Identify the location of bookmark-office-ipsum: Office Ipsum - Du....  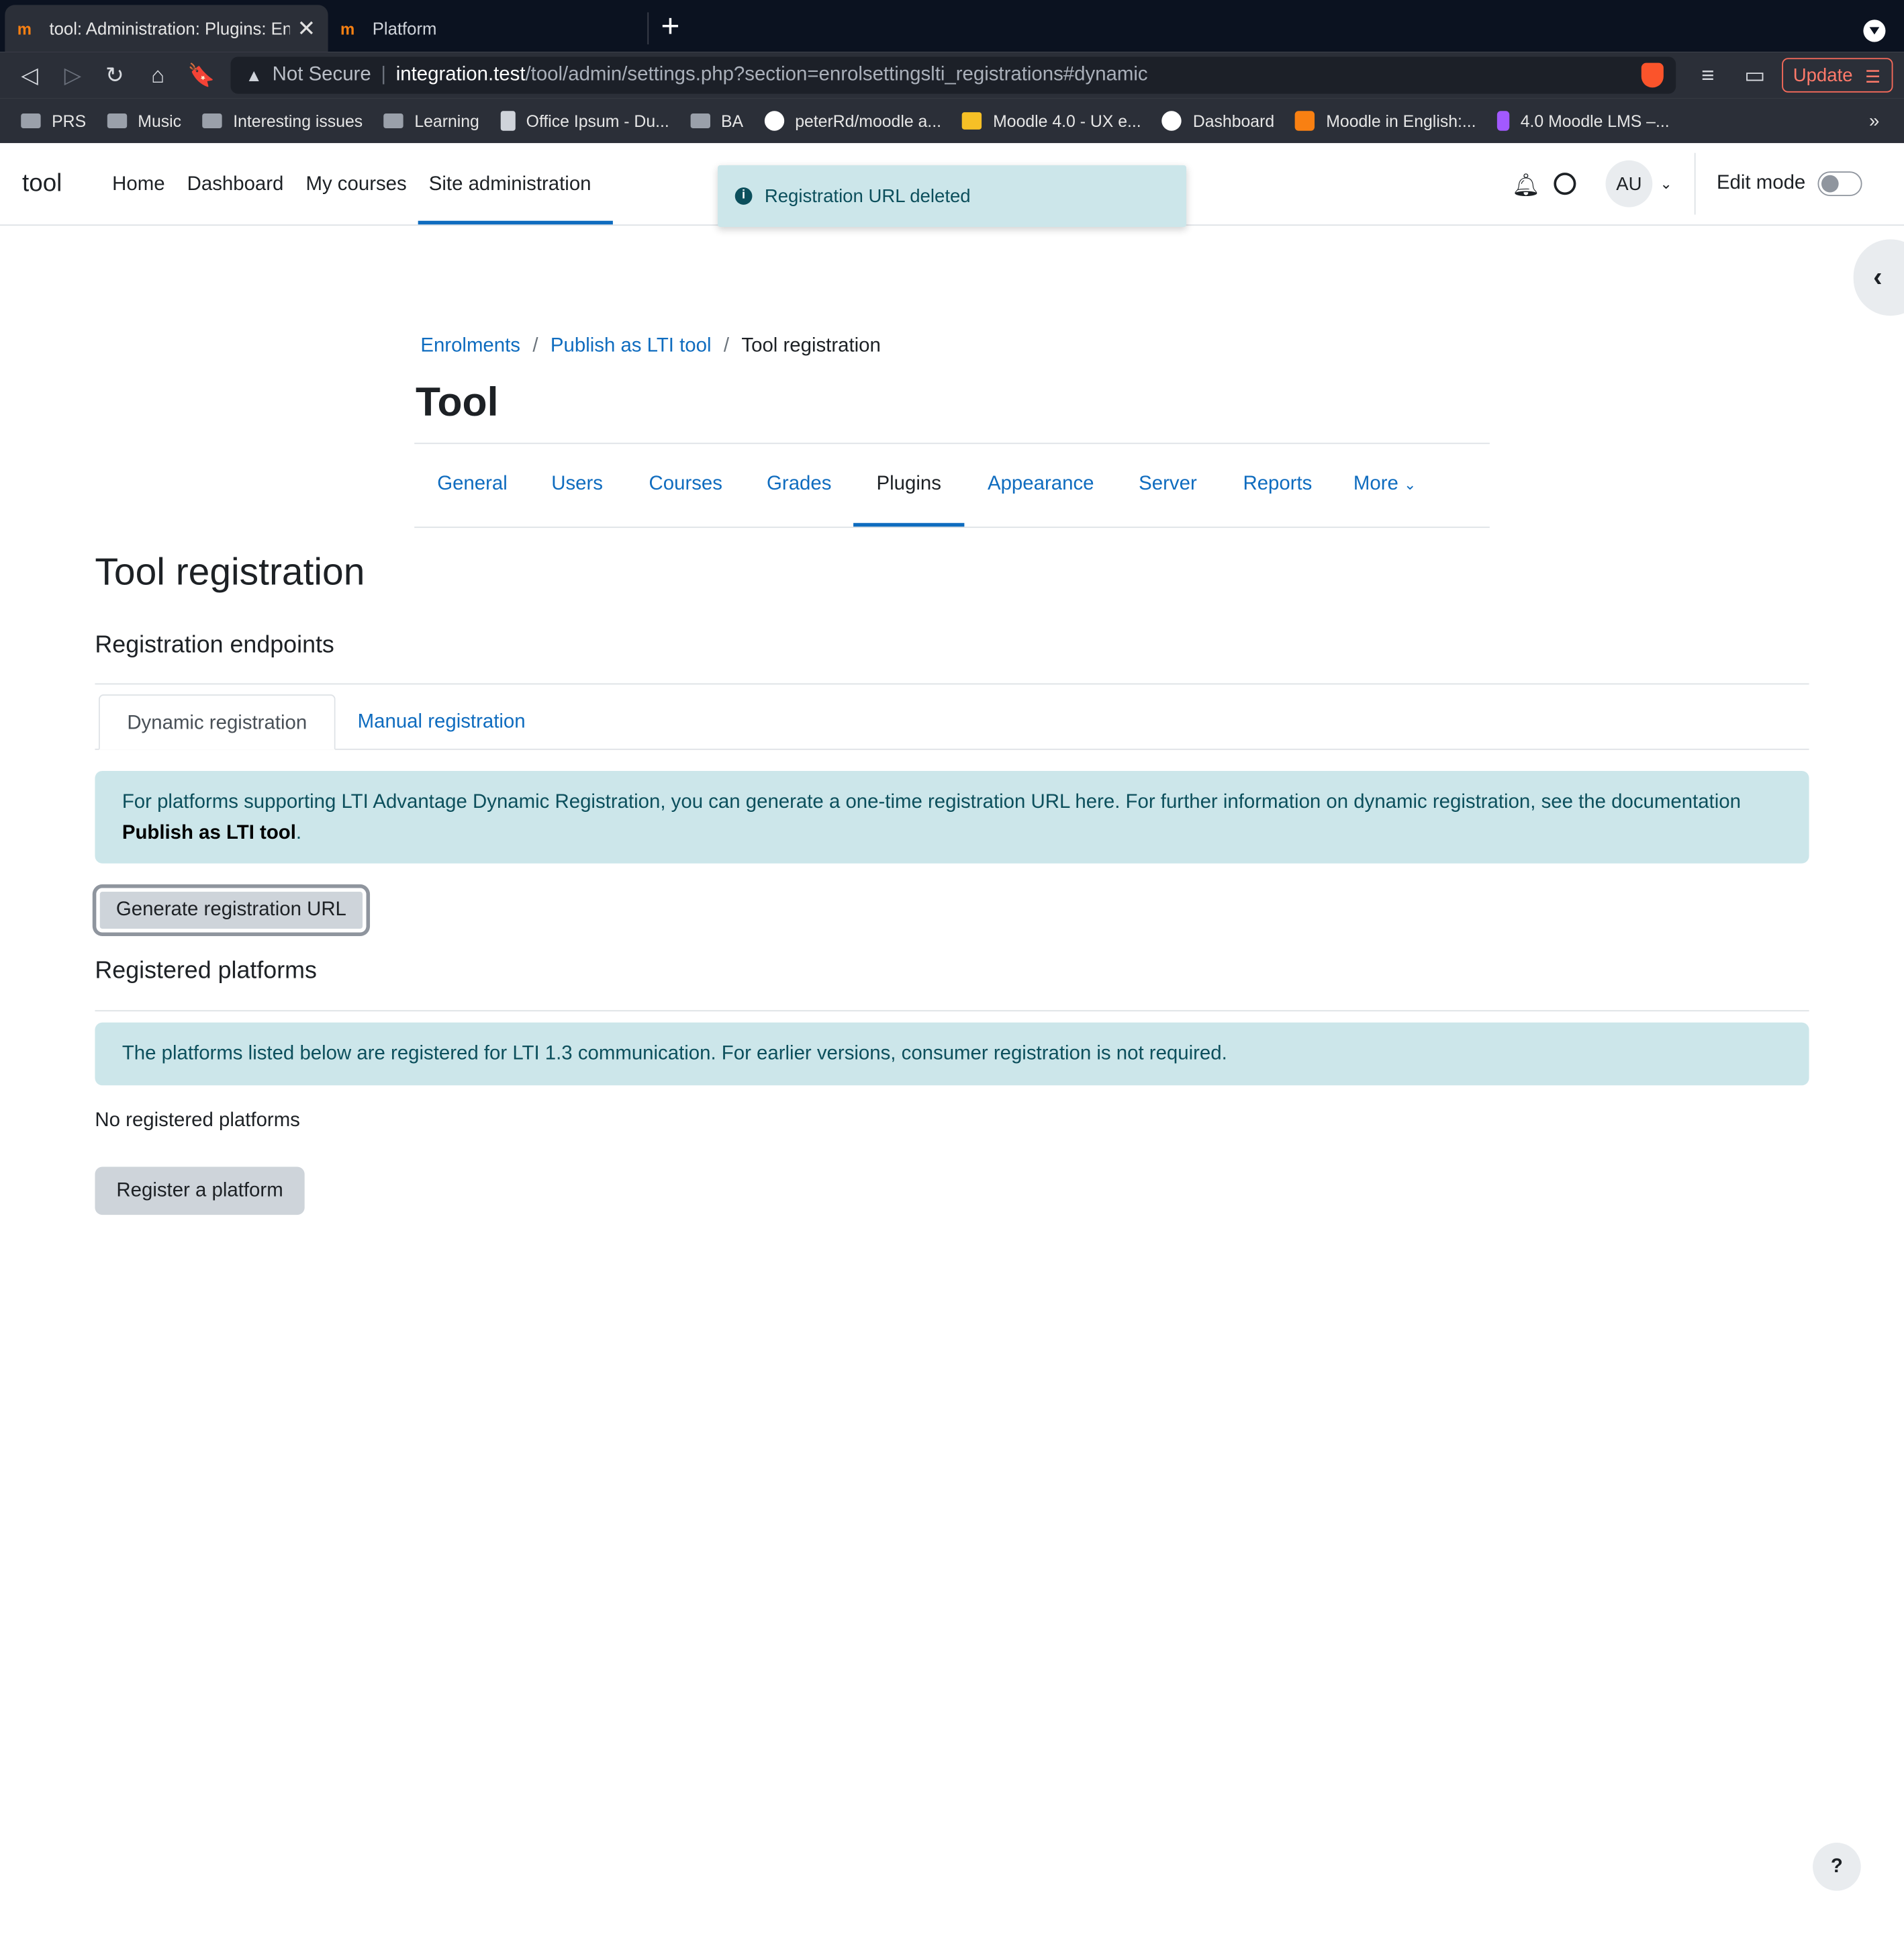
(584, 121).